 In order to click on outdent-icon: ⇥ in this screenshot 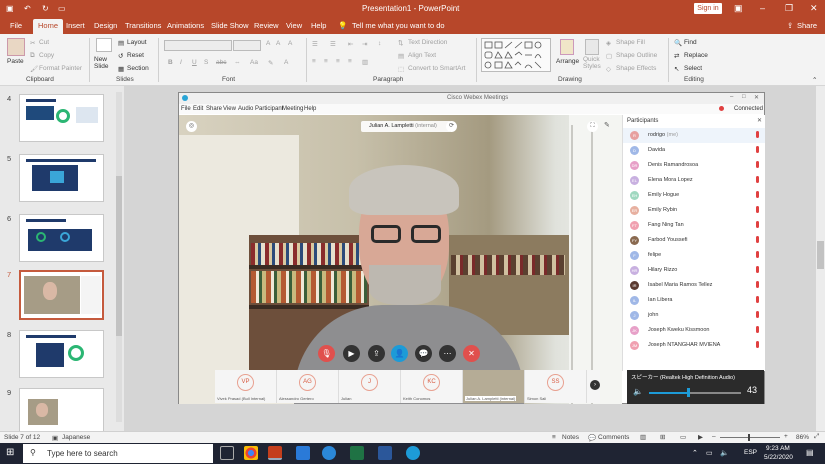, I will do `click(364, 44)`.